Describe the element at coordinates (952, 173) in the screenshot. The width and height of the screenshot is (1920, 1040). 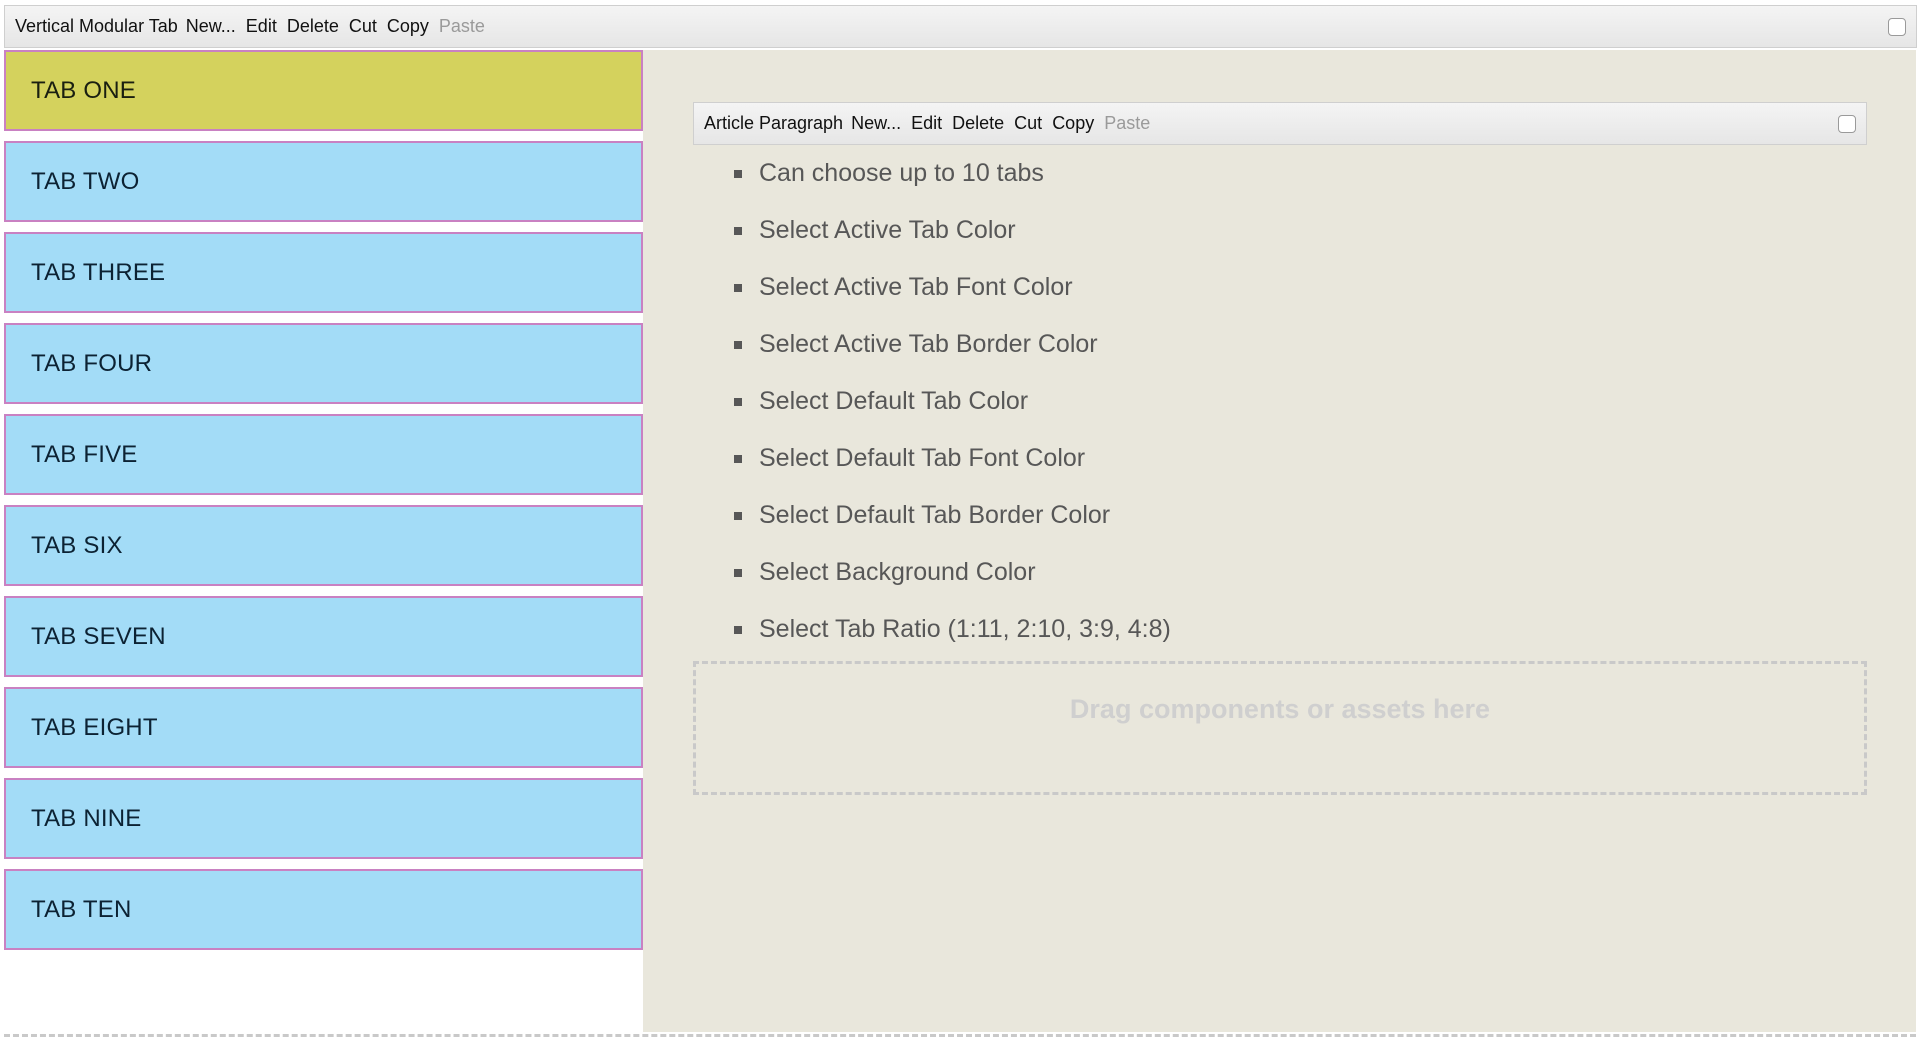
I see `list-item: Can choose up to 10 tabs` at that location.